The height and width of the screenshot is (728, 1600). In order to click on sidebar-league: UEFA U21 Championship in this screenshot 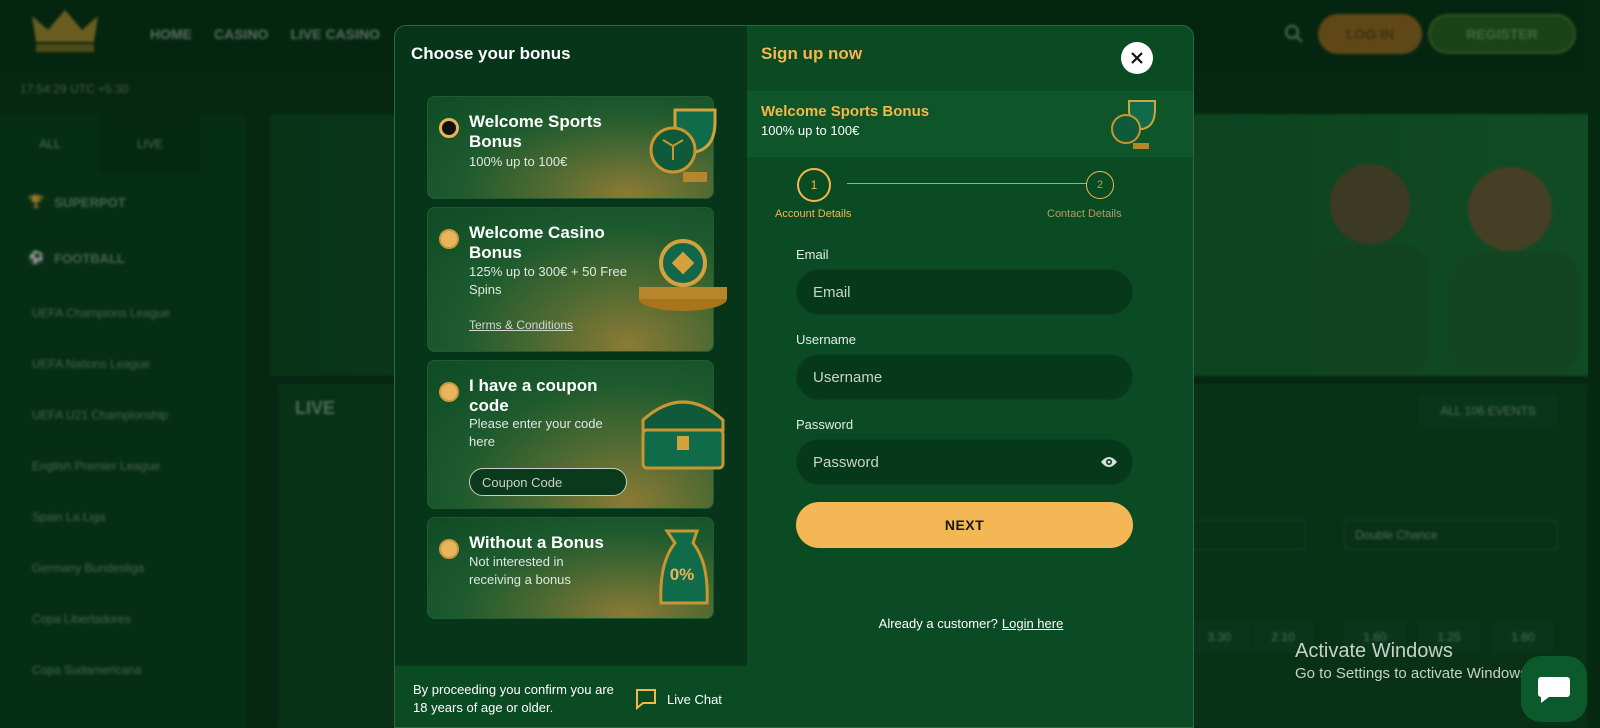, I will do `click(100, 415)`.